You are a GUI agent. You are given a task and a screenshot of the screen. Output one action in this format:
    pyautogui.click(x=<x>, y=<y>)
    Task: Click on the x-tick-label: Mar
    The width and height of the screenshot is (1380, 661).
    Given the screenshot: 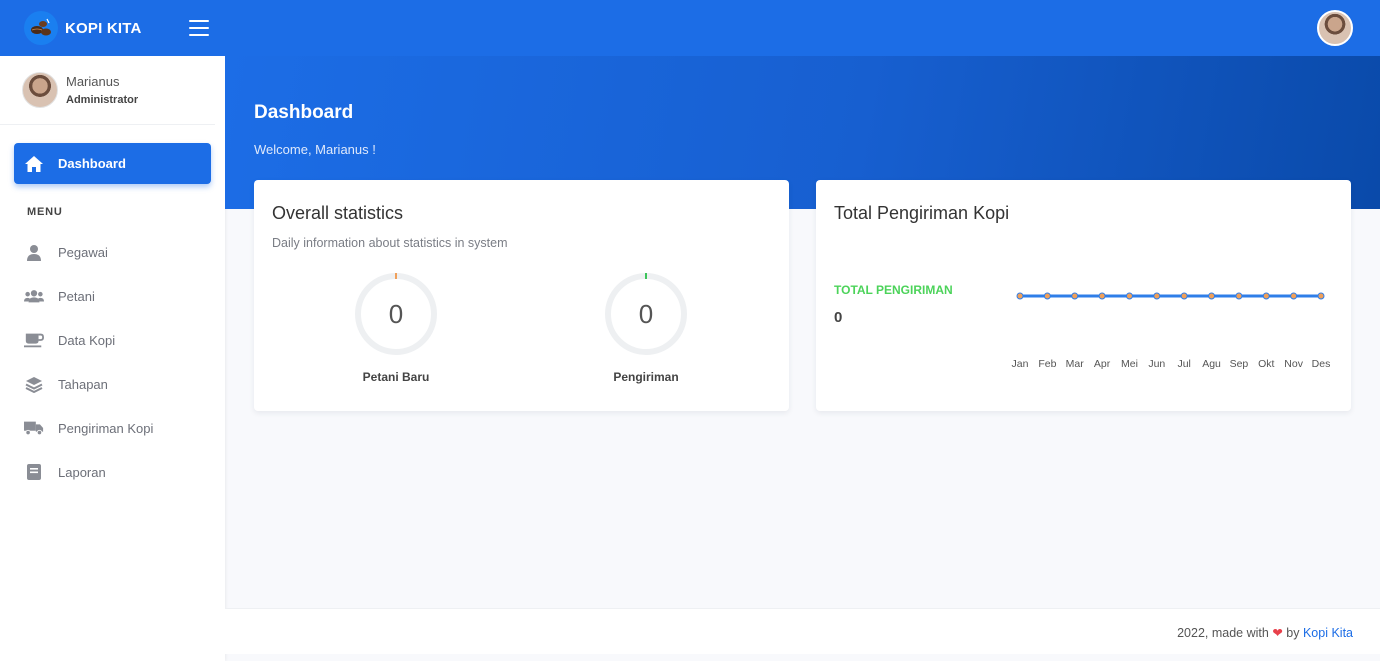 What is the action you would take?
    pyautogui.click(x=1075, y=364)
    